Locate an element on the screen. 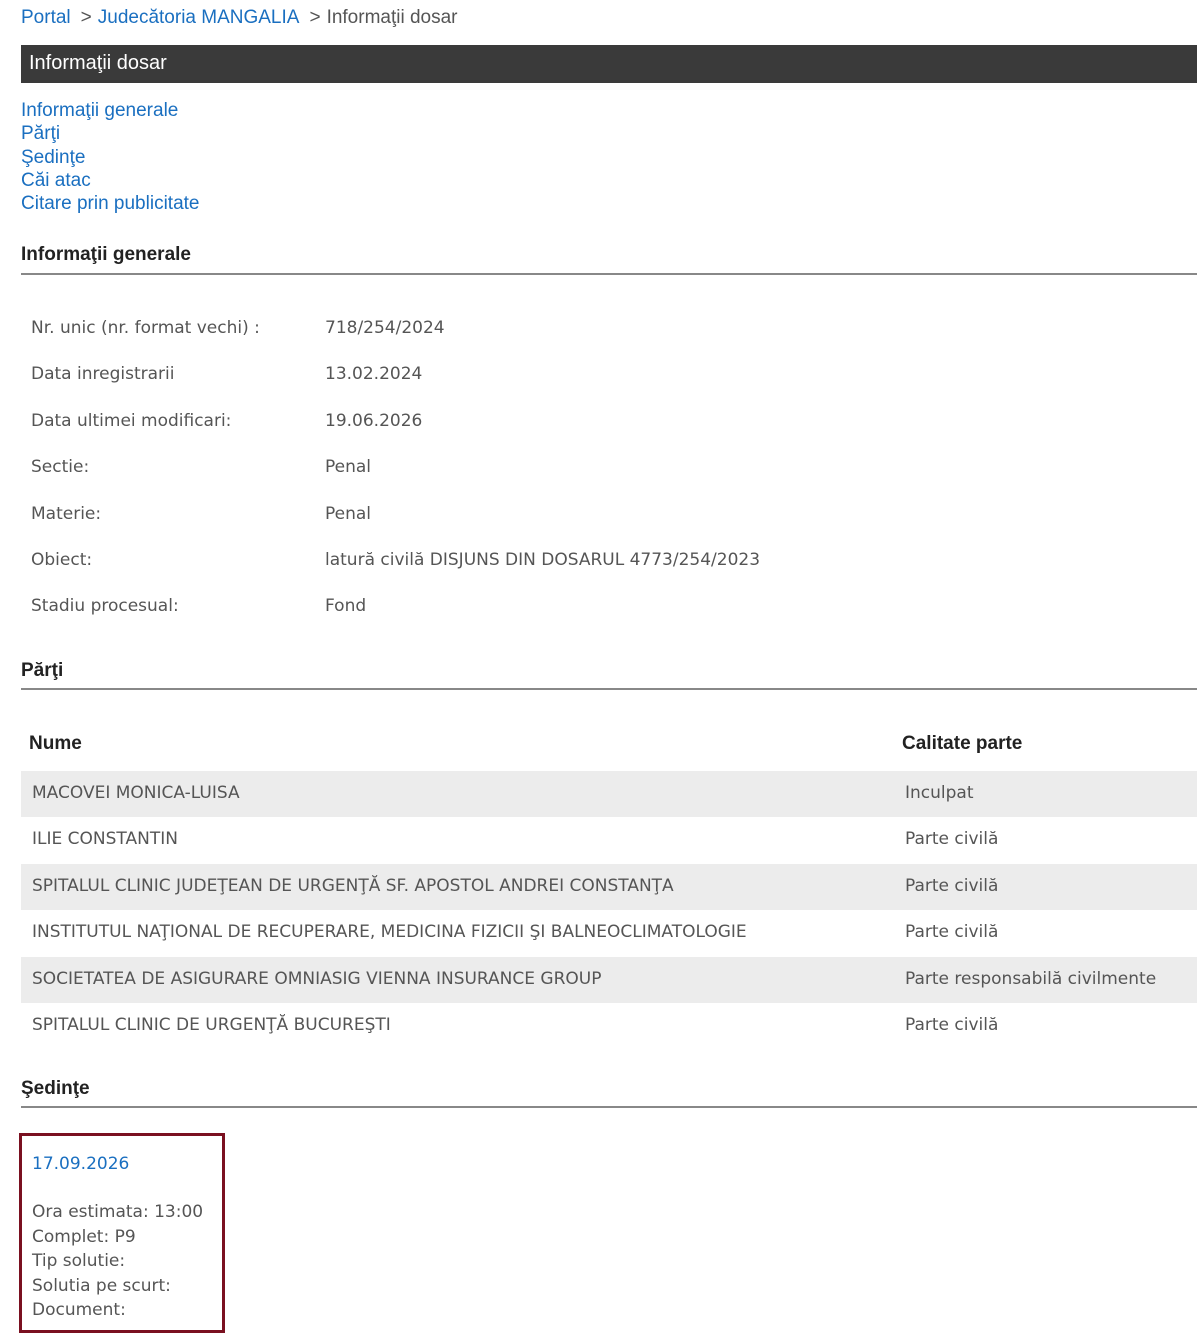 This screenshot has width=1200, height=1333. info-label: Obiect: is located at coordinates (62, 559).